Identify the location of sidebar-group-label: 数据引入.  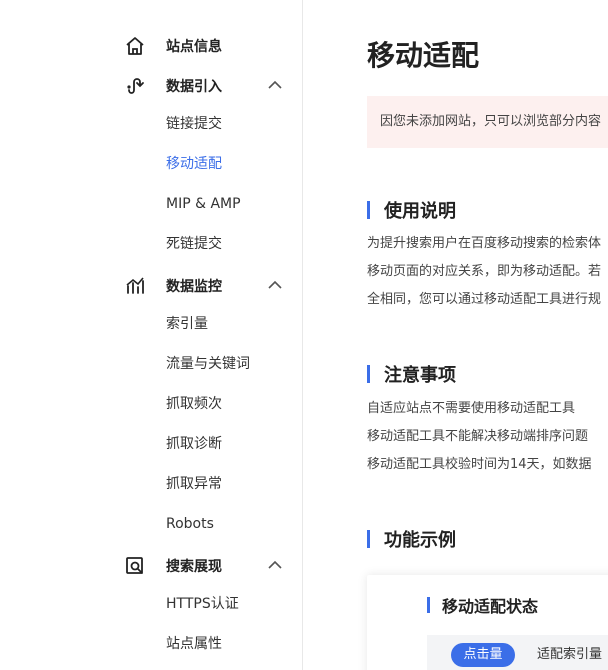
(194, 87).